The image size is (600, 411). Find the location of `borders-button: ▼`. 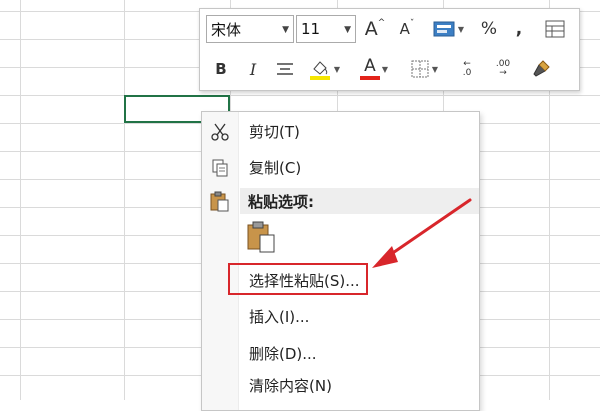

borders-button: ▼ is located at coordinates (424, 69).